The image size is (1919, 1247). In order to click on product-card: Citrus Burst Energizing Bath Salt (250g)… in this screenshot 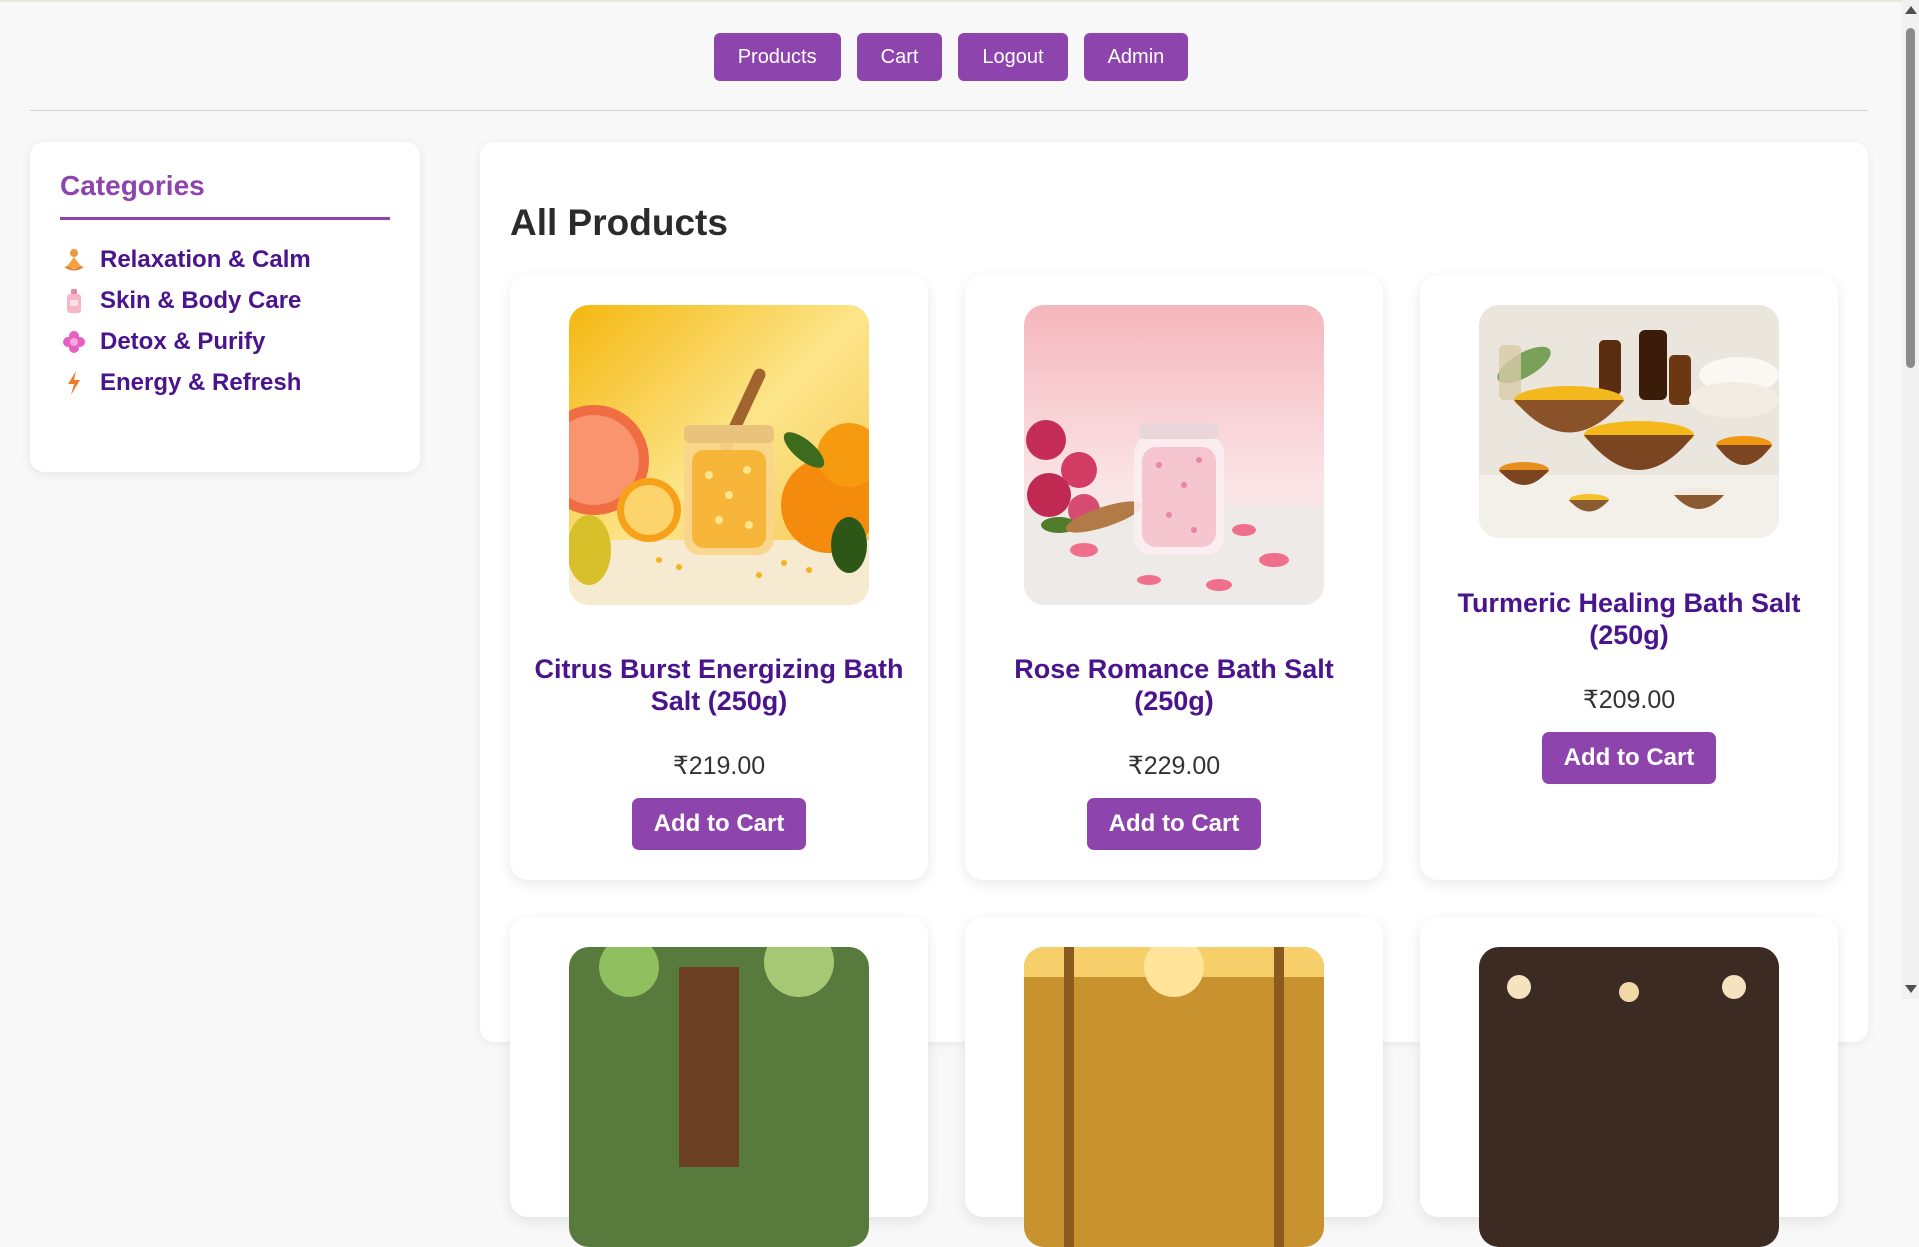, I will do `click(719, 577)`.